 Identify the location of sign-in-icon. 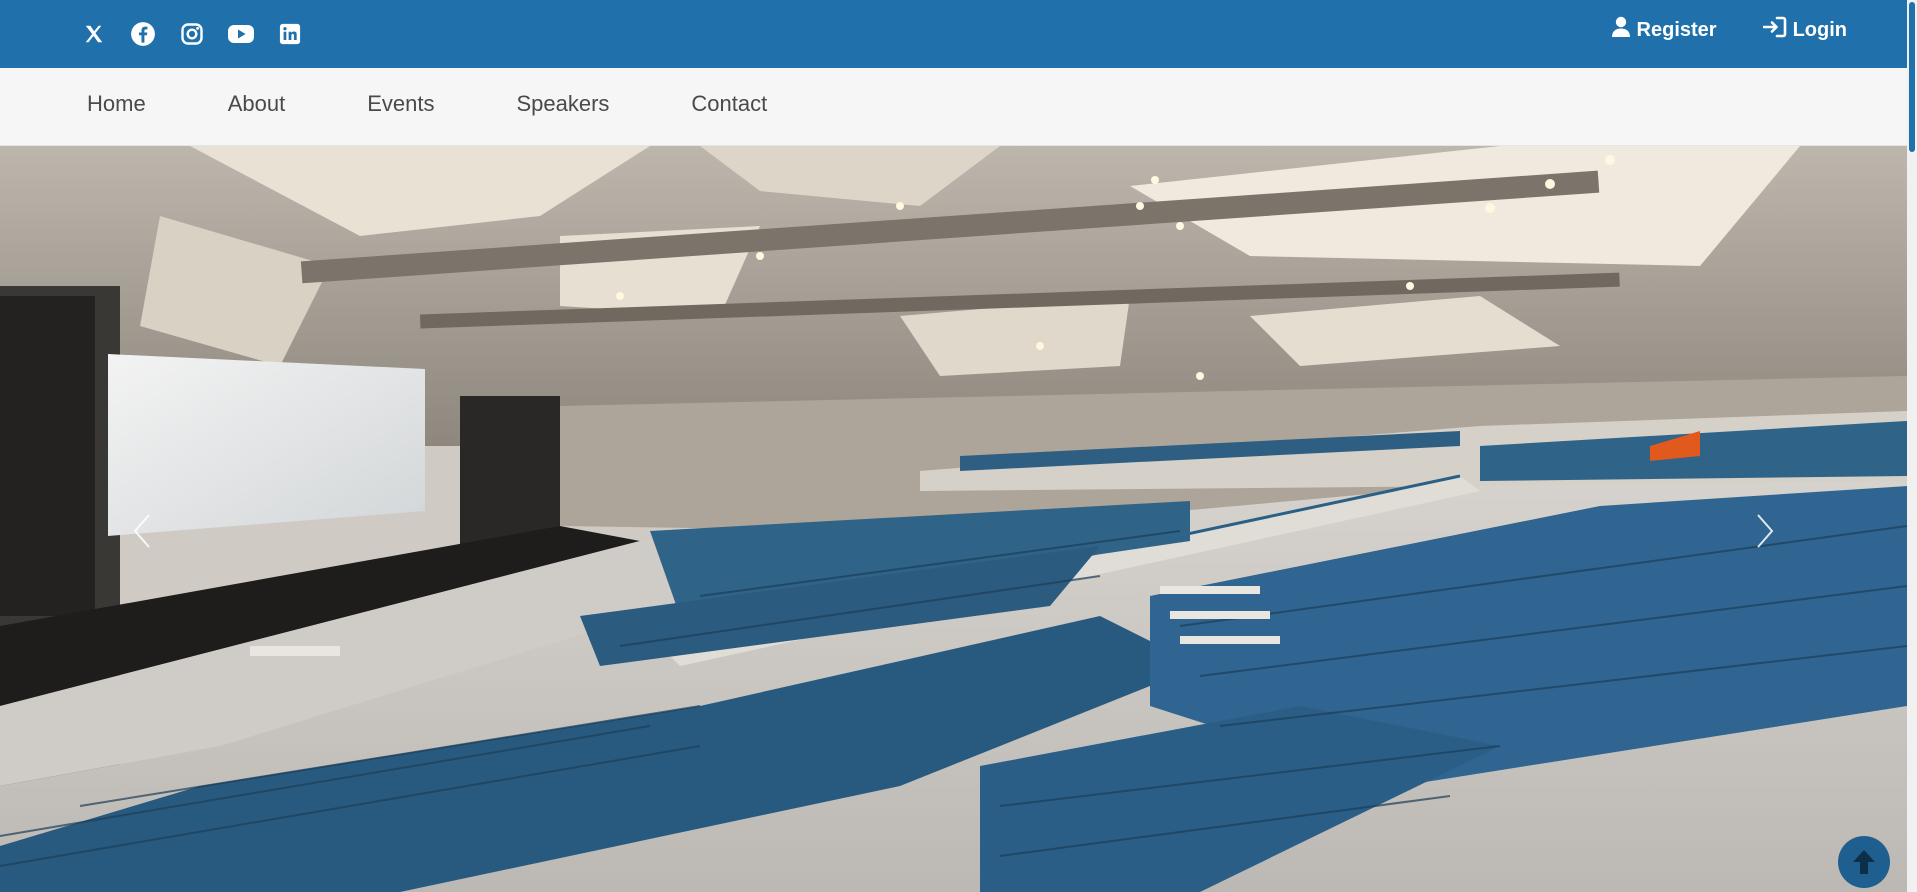
(1774, 30).